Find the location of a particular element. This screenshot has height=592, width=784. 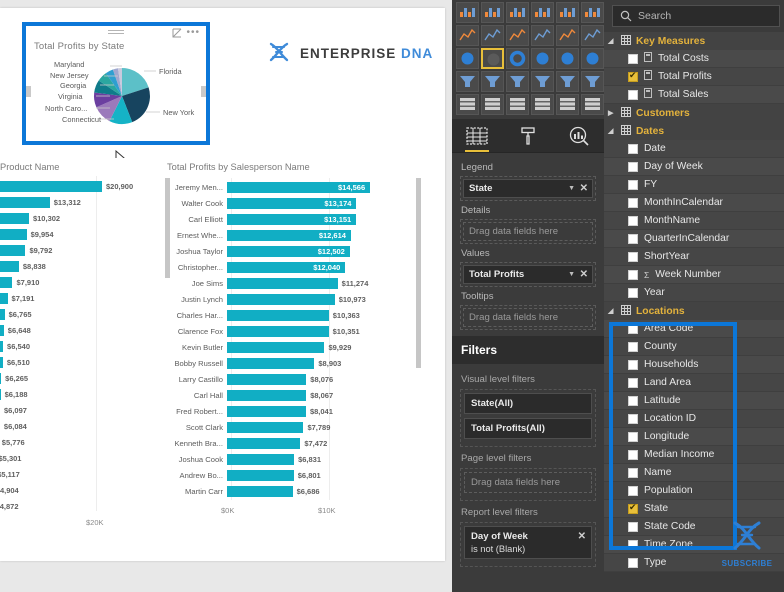

well-dropzone-tooltips: Drag data fields here is located at coordinates (528, 317).